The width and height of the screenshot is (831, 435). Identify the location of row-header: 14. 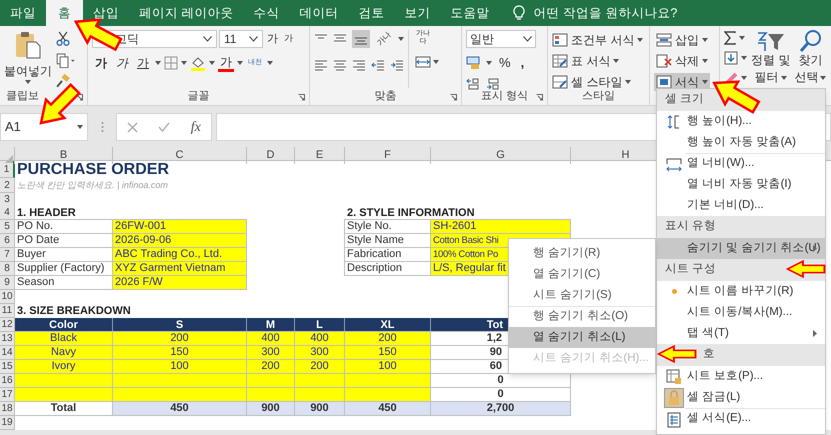
(7, 352).